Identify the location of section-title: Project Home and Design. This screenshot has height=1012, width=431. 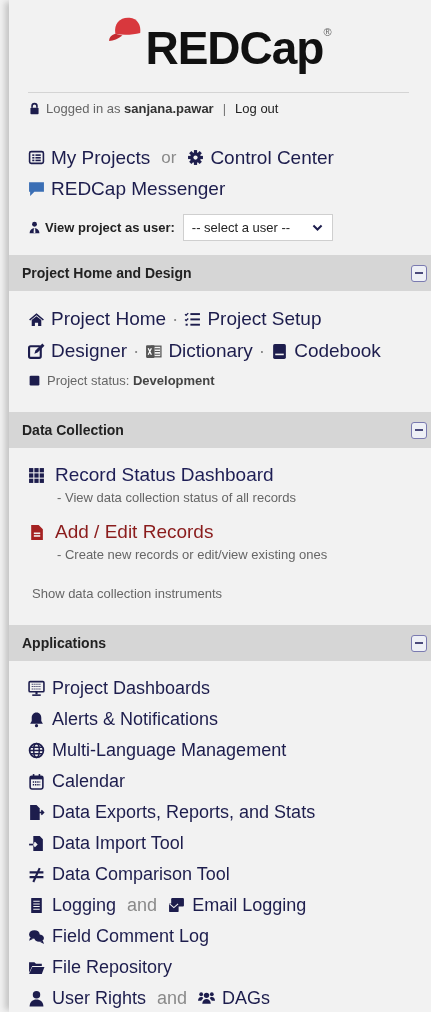
(107, 273).